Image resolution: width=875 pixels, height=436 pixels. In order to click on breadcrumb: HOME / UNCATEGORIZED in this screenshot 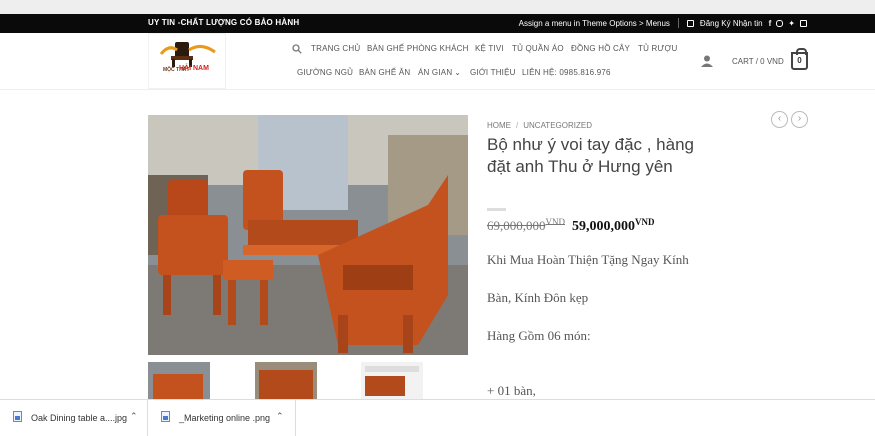, I will do `click(539, 125)`.